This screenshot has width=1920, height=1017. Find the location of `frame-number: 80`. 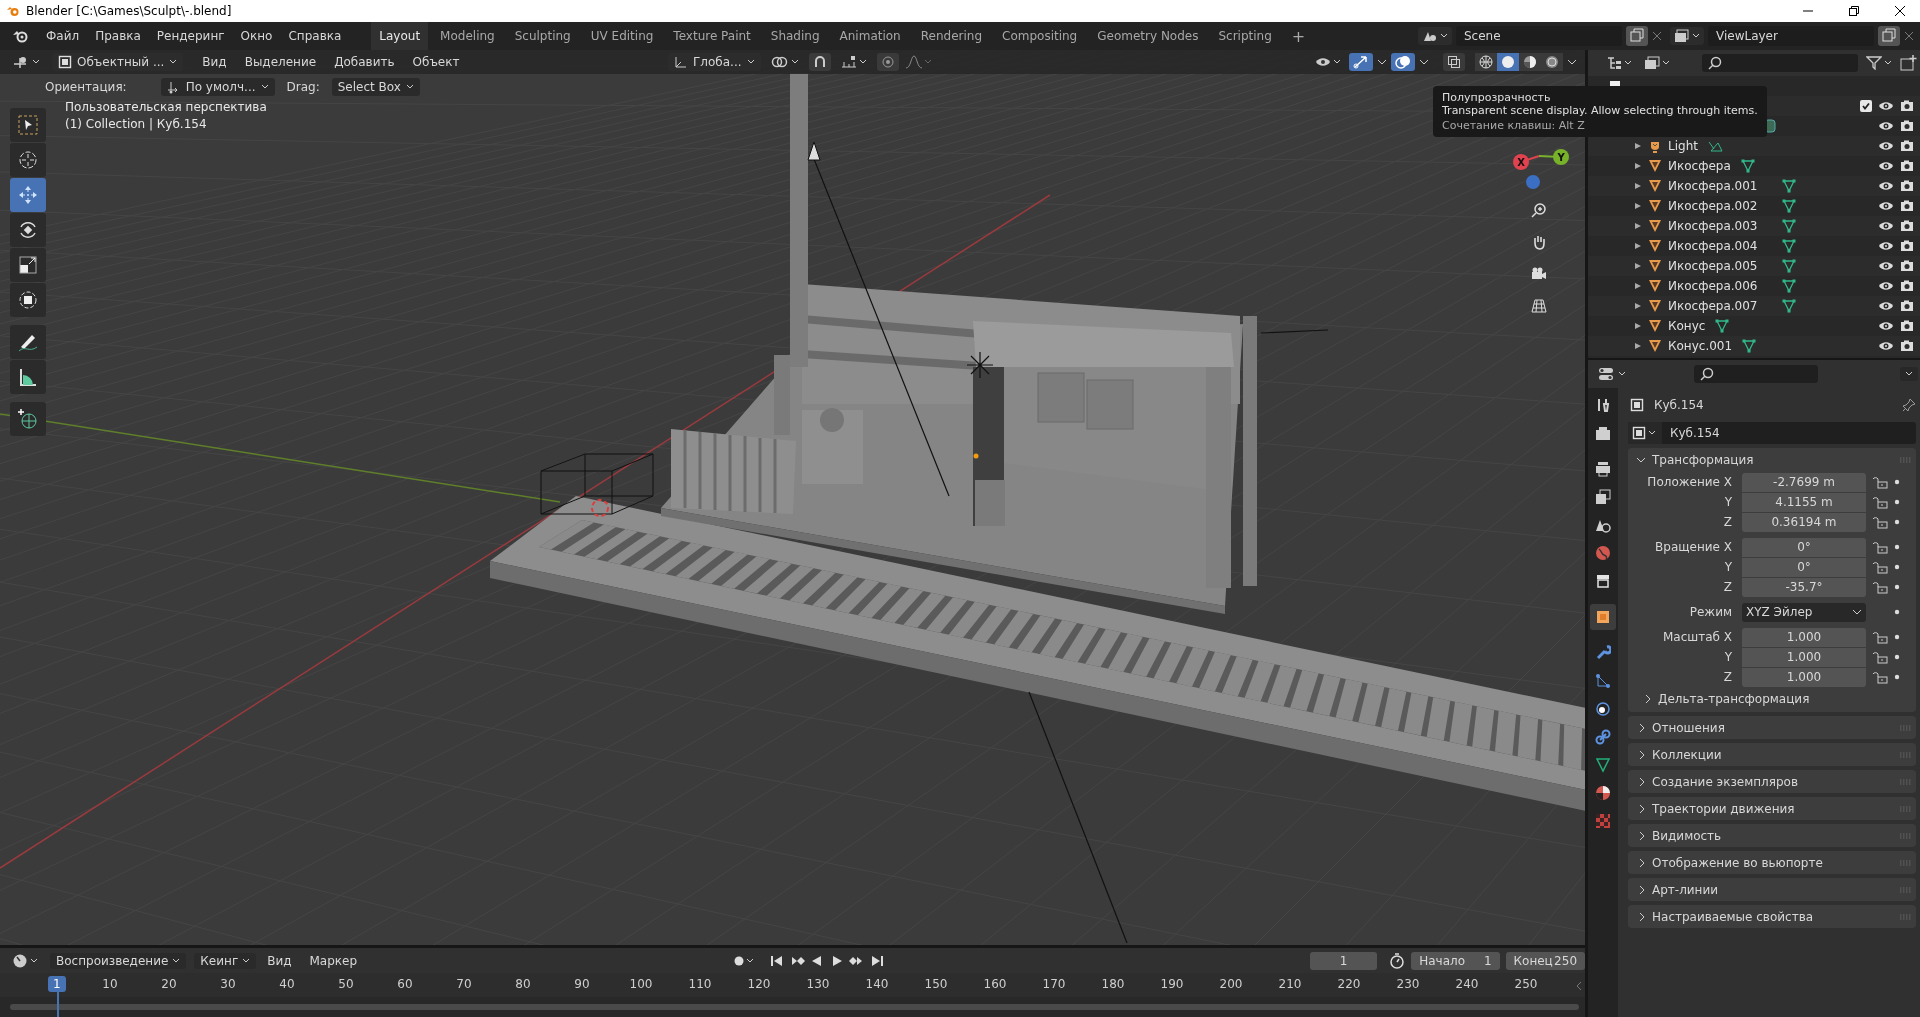

frame-number: 80 is located at coordinates (523, 984).